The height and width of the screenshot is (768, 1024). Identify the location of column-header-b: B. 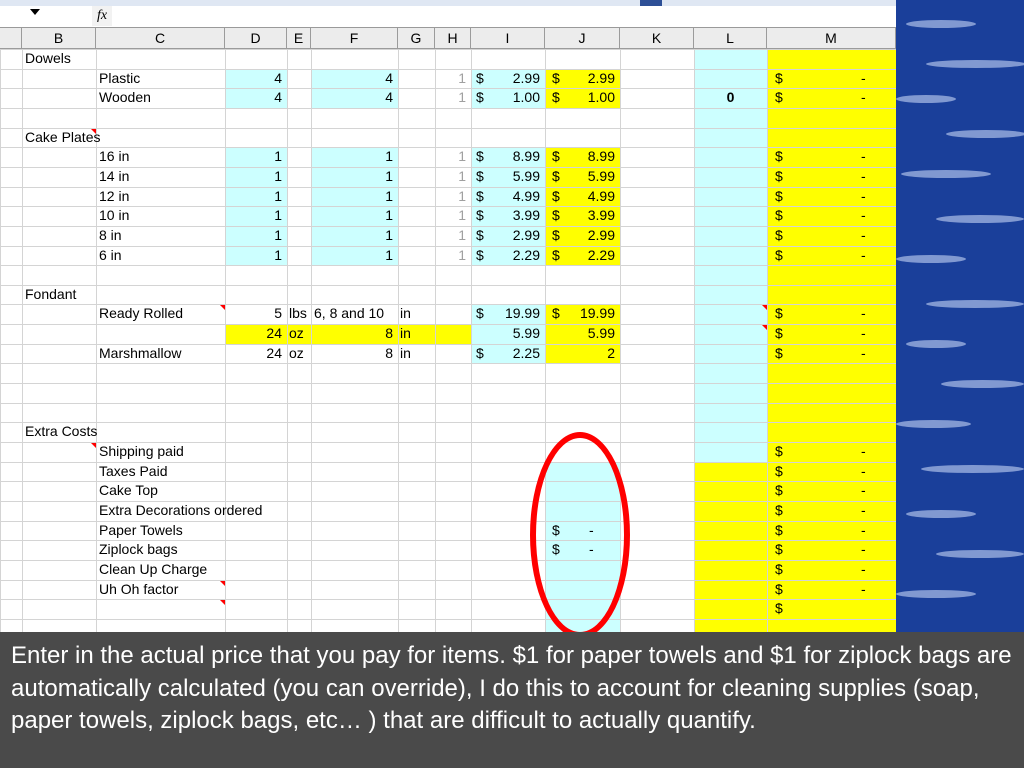
(59, 38).